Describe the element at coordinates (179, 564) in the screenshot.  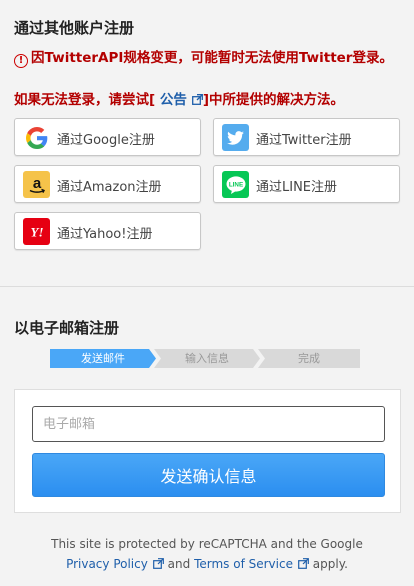
I see `and-text: and` at that location.